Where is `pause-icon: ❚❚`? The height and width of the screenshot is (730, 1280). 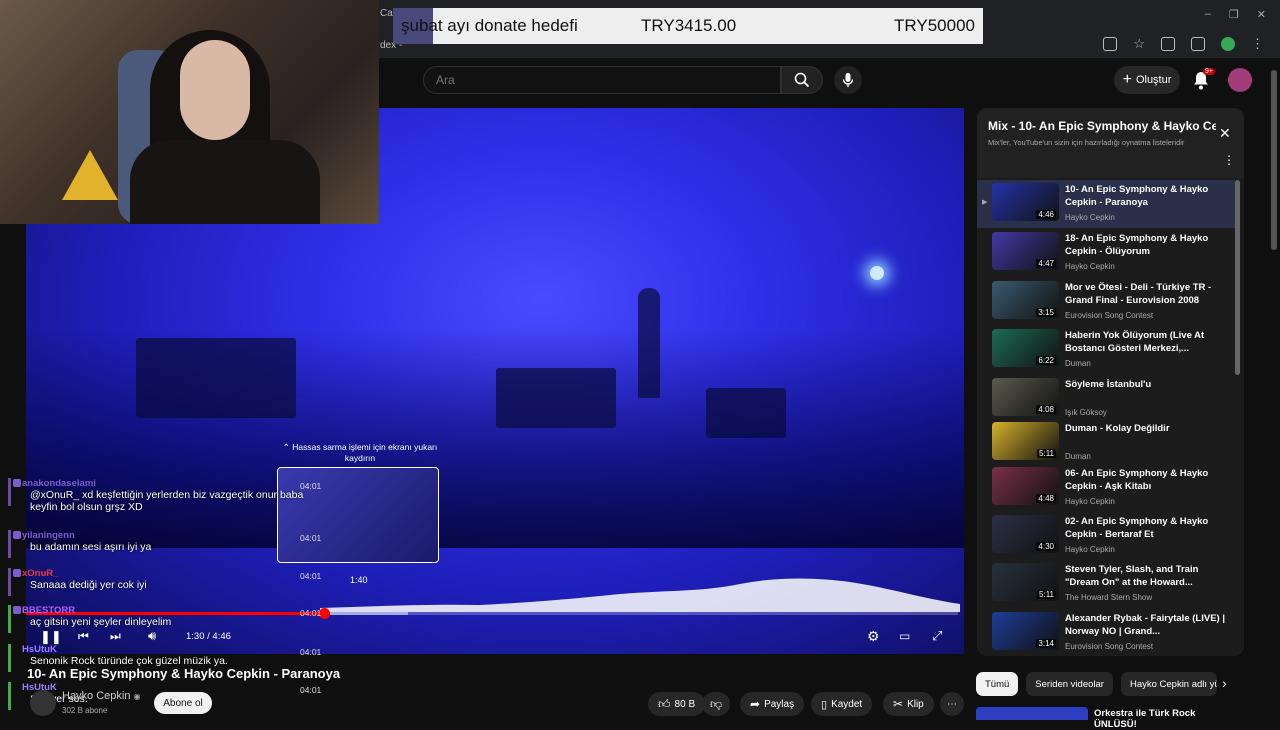 pause-icon: ❚❚ is located at coordinates (51, 637).